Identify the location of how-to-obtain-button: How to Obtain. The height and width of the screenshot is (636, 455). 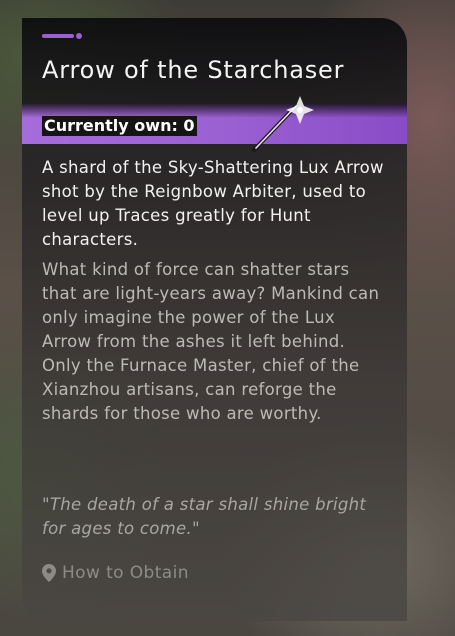
(115, 573).